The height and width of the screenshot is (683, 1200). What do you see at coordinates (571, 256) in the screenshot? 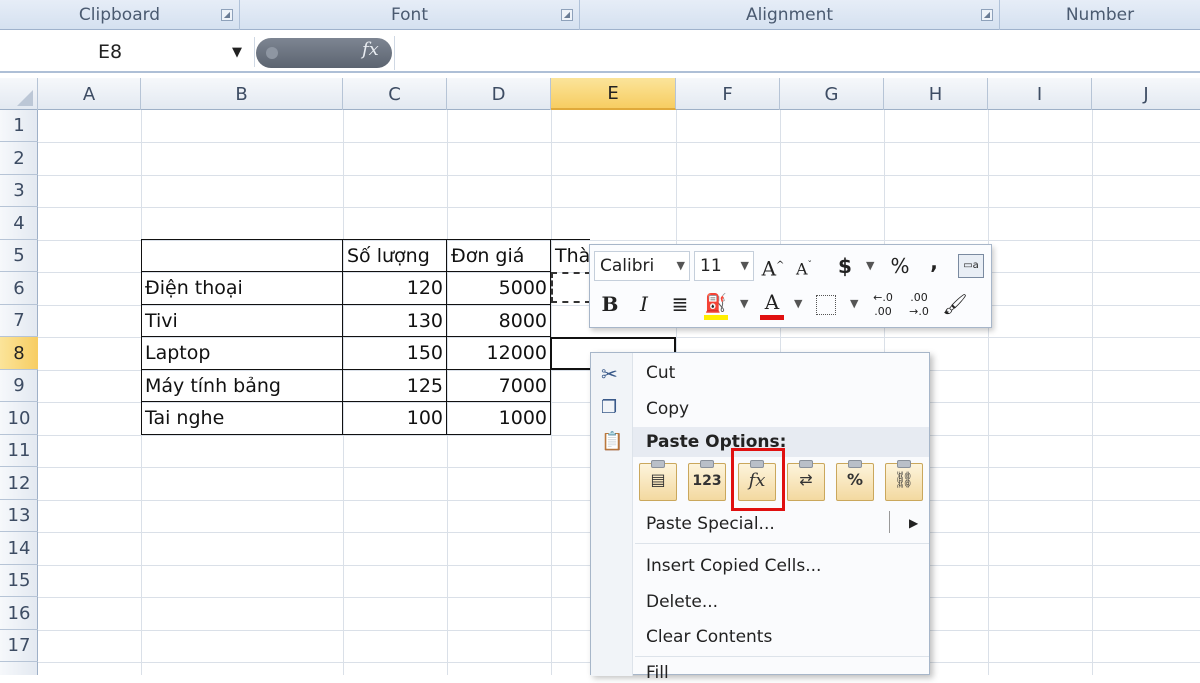
I see `table-header-total: Thà` at bounding box center [571, 256].